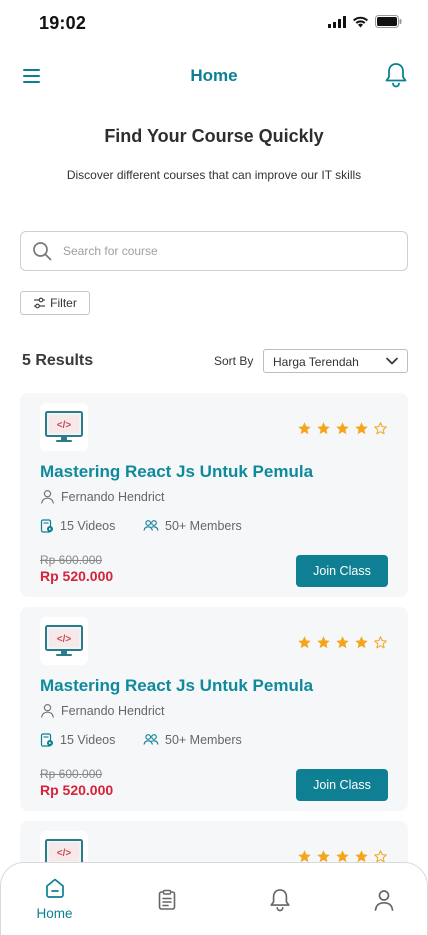 The height and width of the screenshot is (935, 428). I want to click on wifi-icon, so click(360, 21).